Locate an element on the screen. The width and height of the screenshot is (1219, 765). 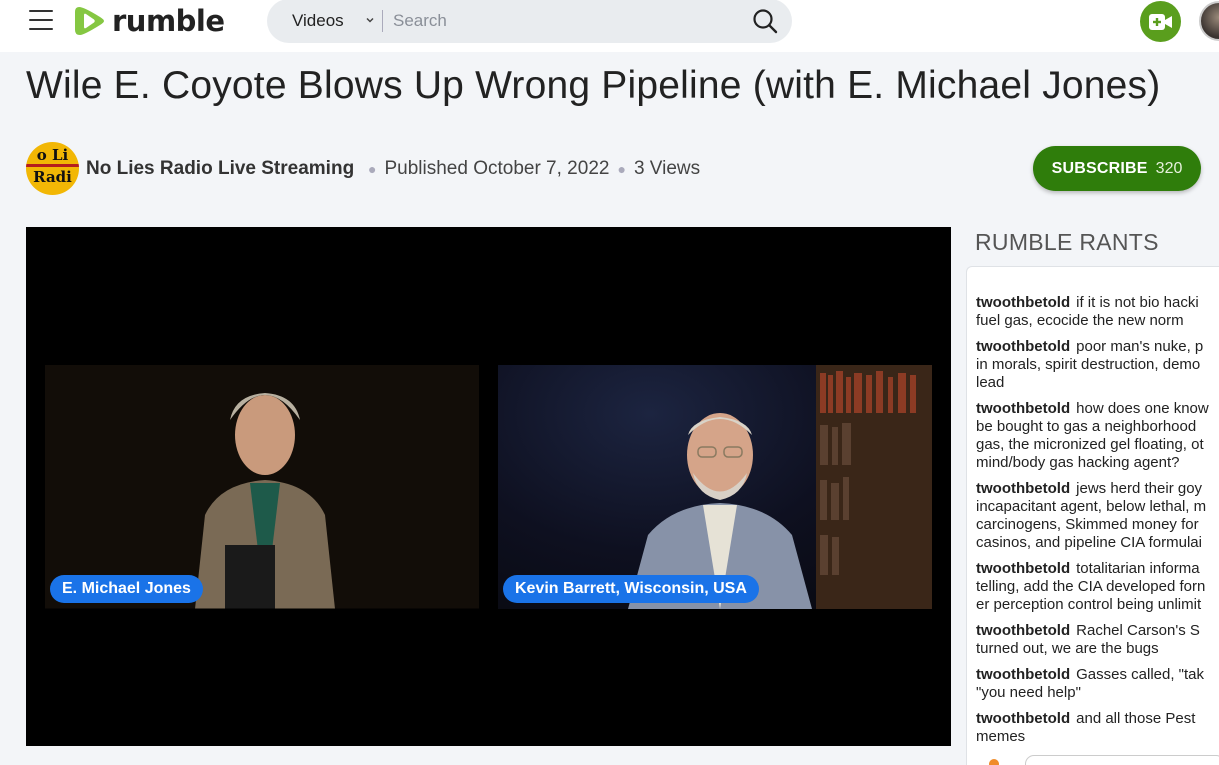
rant-text: telling, add the CIA developed forn is located at coordinates (1091, 586).